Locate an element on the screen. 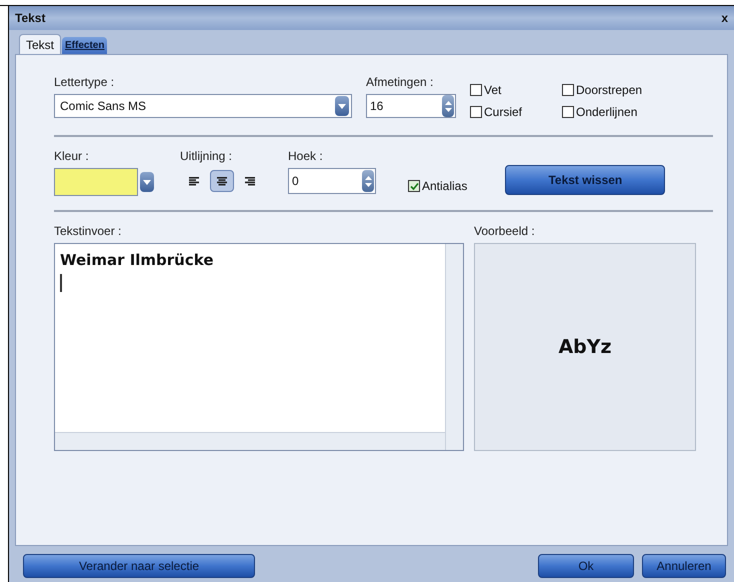 This screenshot has height=582, width=734. vertical-scrollbar is located at coordinates (454, 347).